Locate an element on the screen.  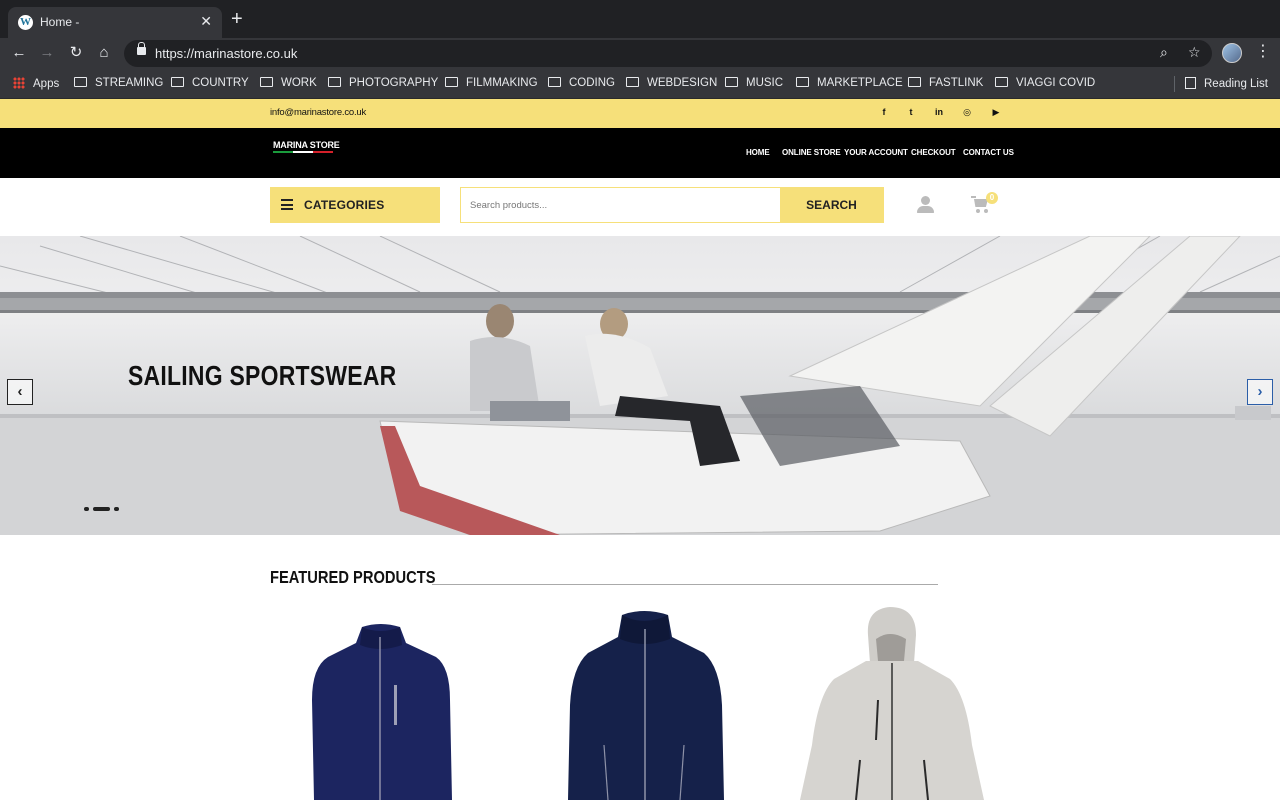
site-logo: MARINA STORE is located at coordinates (306, 148).